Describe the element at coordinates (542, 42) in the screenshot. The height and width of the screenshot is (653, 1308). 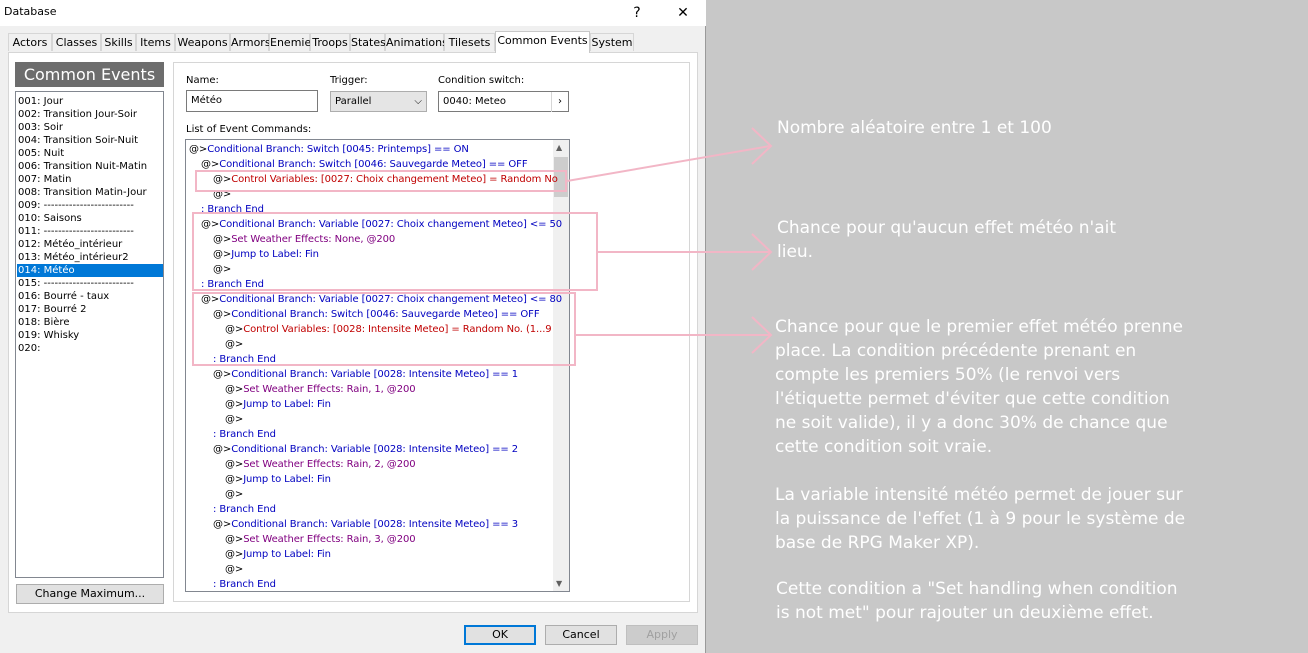
I see `tab-common-events: Common Events` at that location.